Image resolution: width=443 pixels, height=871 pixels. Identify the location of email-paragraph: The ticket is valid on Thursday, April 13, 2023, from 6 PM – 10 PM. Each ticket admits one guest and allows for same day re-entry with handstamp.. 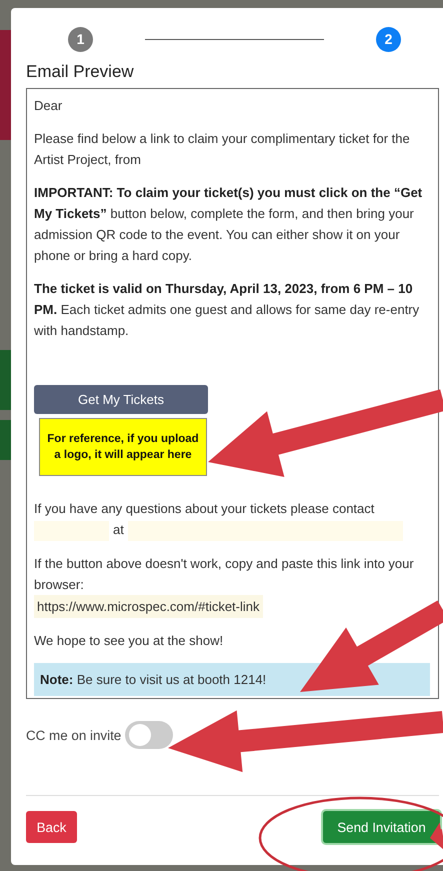
(227, 310).